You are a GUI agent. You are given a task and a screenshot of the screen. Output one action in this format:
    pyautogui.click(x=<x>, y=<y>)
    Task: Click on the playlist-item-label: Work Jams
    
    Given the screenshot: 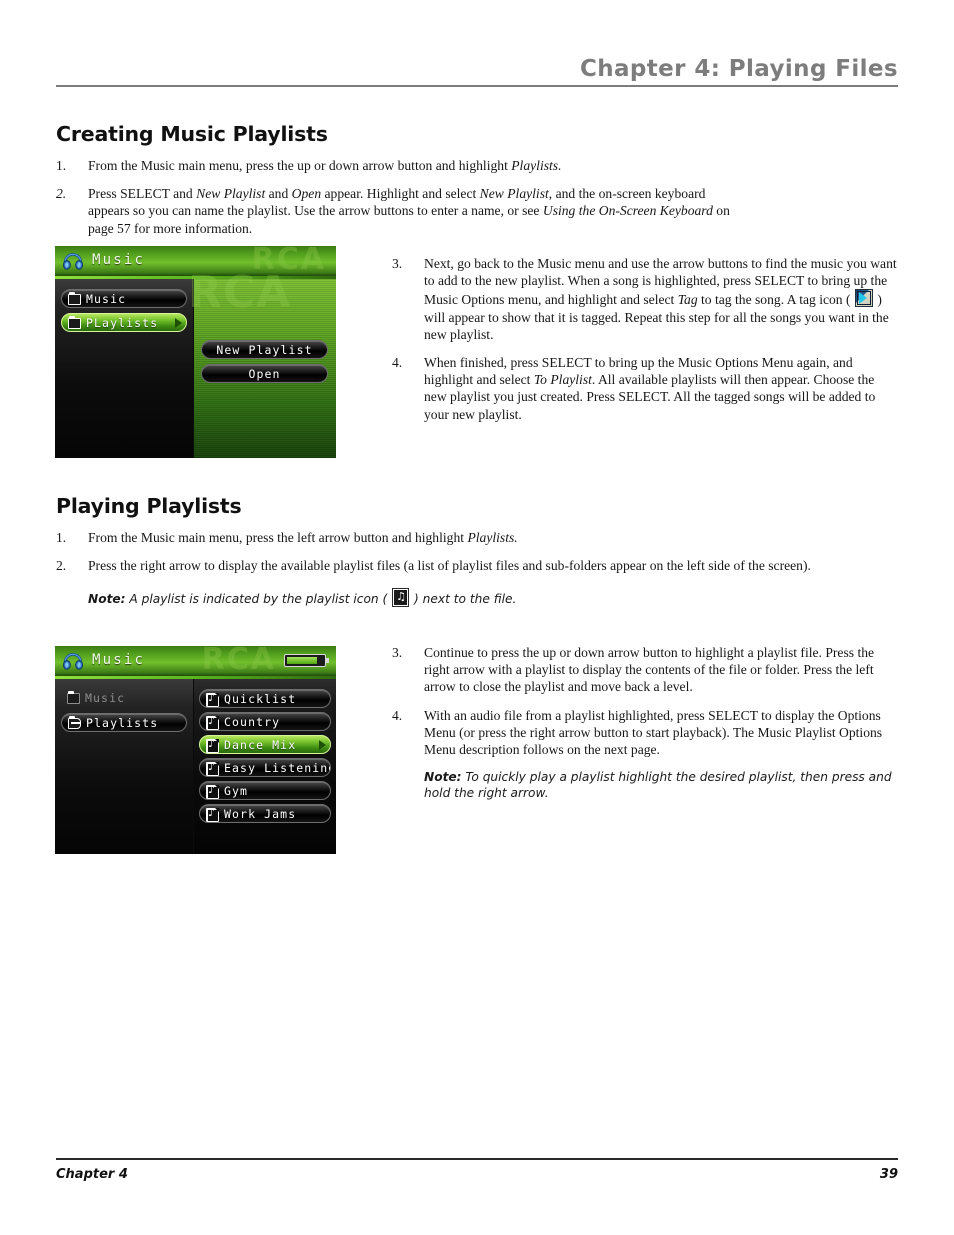 What is the action you would take?
    pyautogui.click(x=260, y=814)
    